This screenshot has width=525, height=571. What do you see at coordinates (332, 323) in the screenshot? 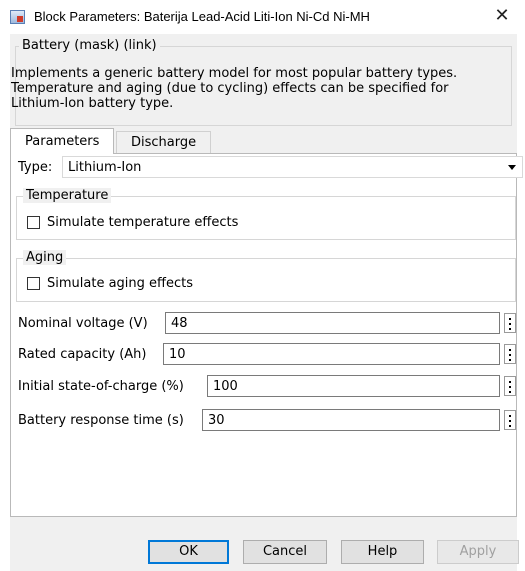
I see `nominal-voltage-field: 48` at bounding box center [332, 323].